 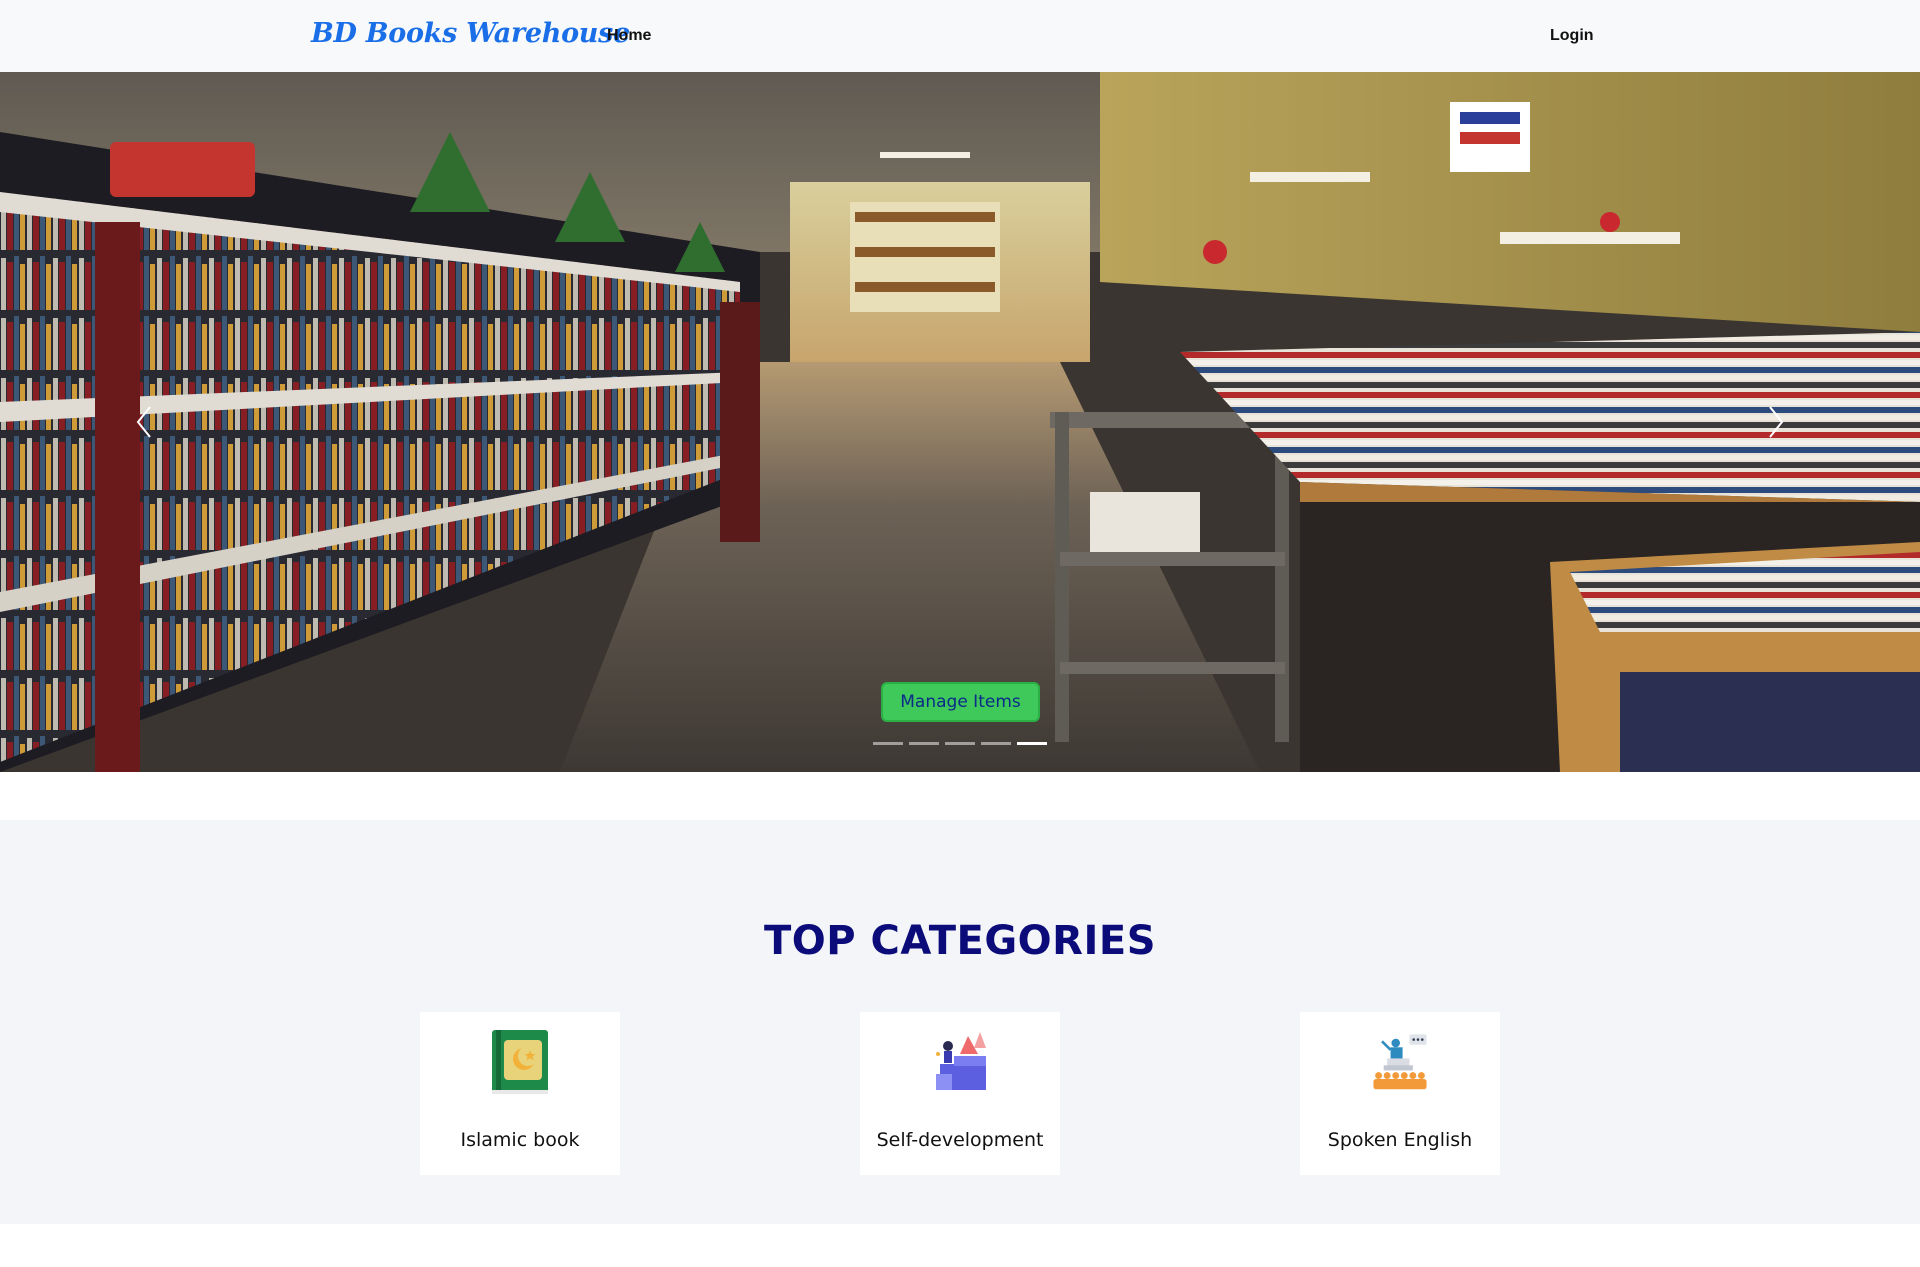 I want to click on speaker-audience-icon, so click(x=1400, y=1062).